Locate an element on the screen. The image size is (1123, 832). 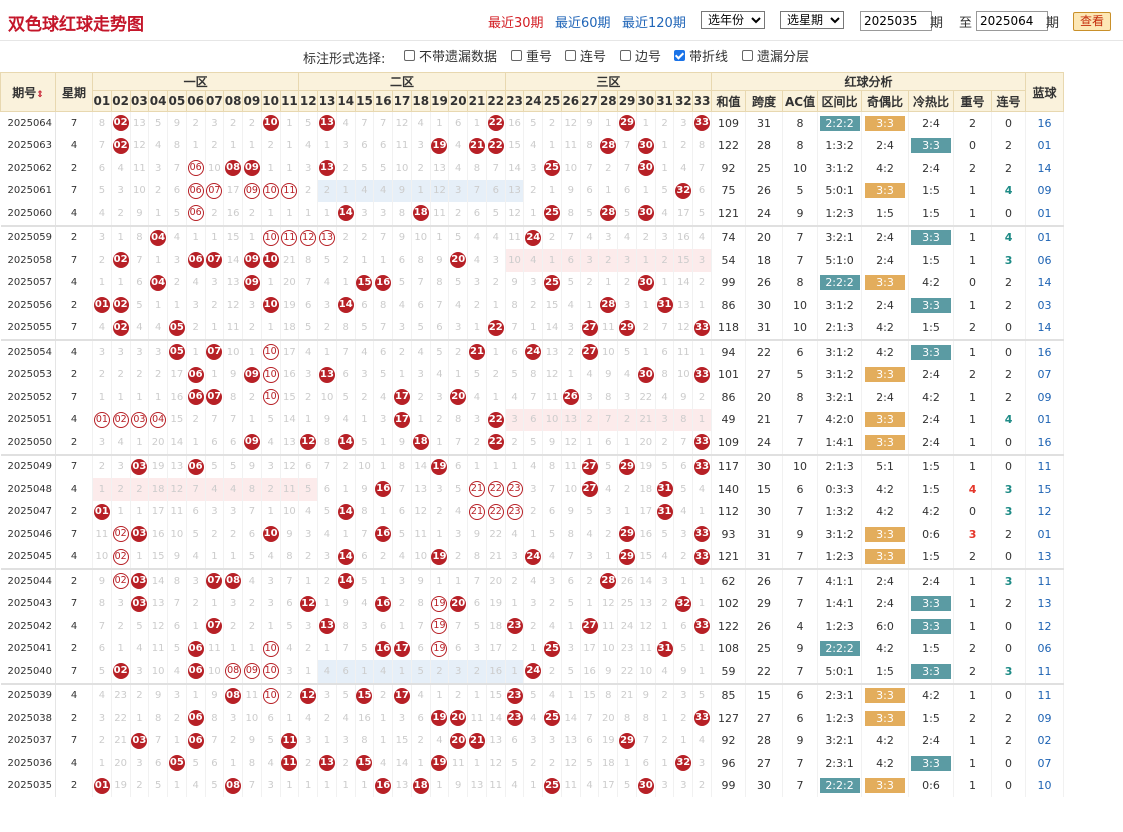
blue-ball-cell: 11 is located at coordinates (1045, 694).